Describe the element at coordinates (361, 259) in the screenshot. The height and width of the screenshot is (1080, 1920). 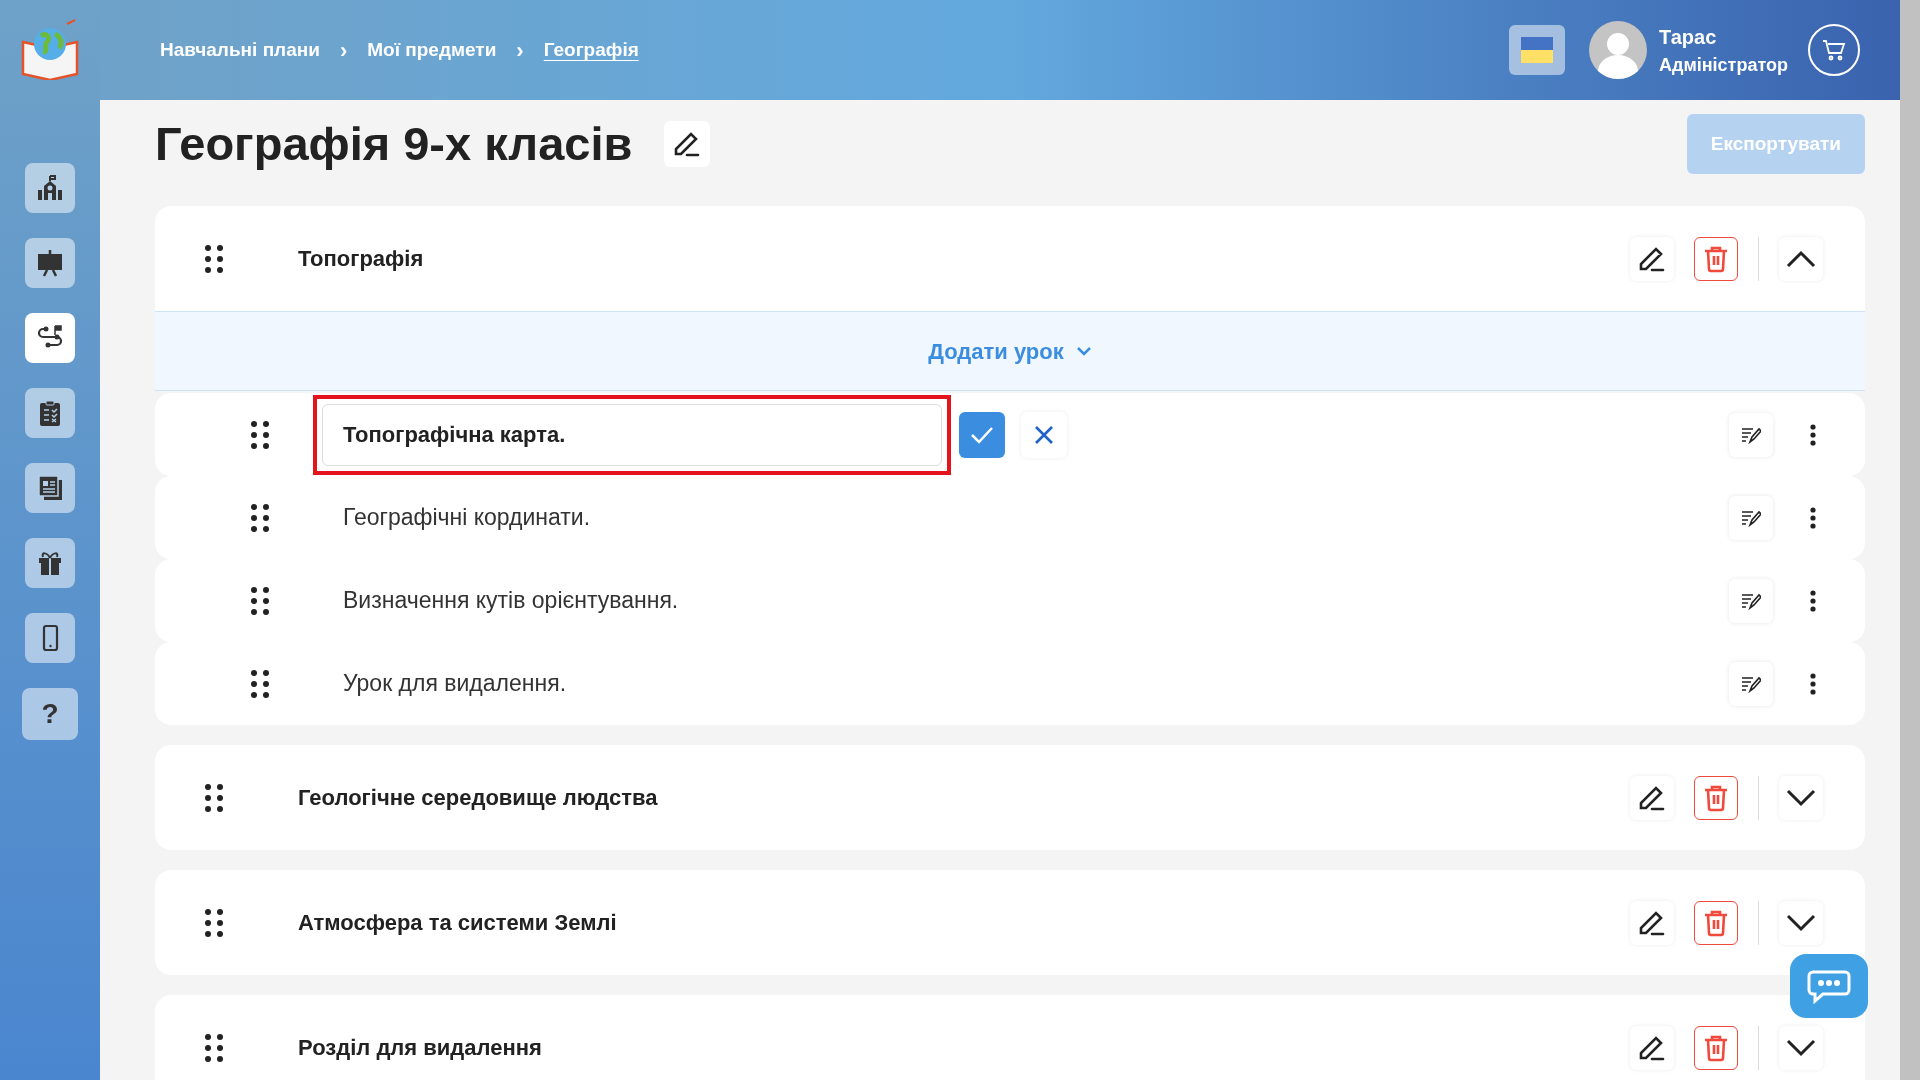
I see `section-title: Топографія` at that location.